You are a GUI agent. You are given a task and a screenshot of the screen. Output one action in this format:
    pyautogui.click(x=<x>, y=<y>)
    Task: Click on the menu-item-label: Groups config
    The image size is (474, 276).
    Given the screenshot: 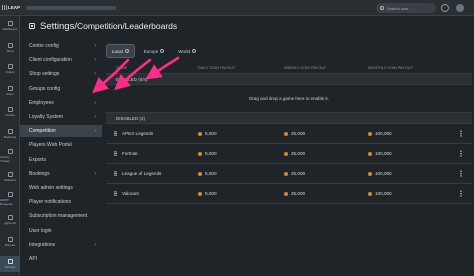 What is the action you would take?
    pyautogui.click(x=45, y=88)
    